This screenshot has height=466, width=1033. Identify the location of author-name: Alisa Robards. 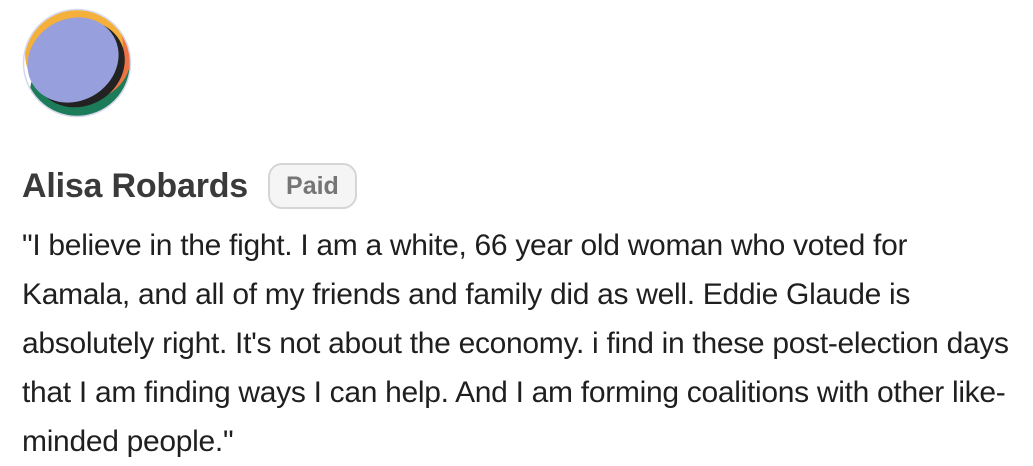
(135, 186).